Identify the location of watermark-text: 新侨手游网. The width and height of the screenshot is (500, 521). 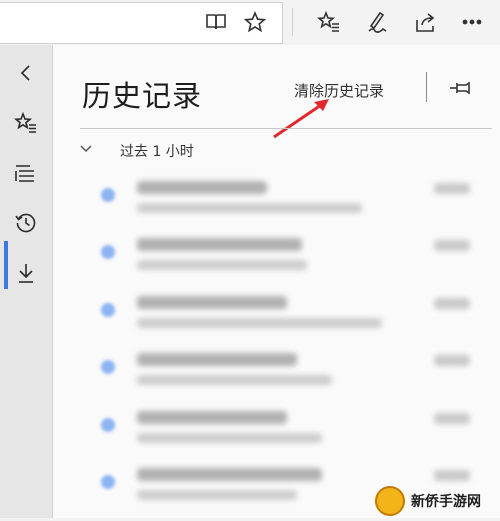
(446, 502).